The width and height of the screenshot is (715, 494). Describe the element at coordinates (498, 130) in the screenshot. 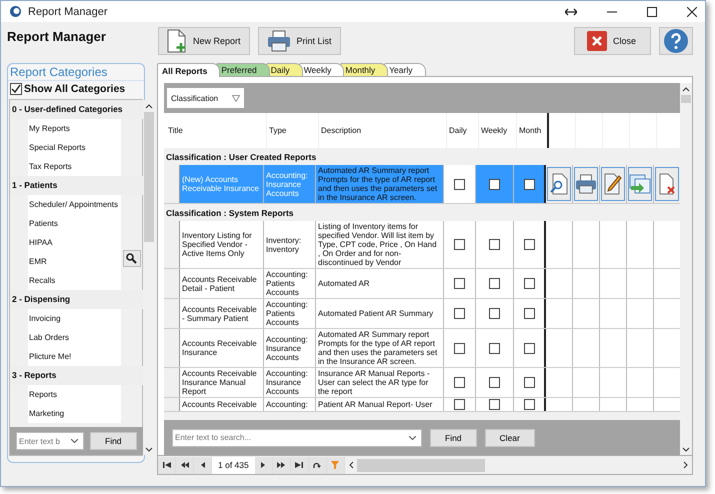

I see `column-header: Weekly` at that location.